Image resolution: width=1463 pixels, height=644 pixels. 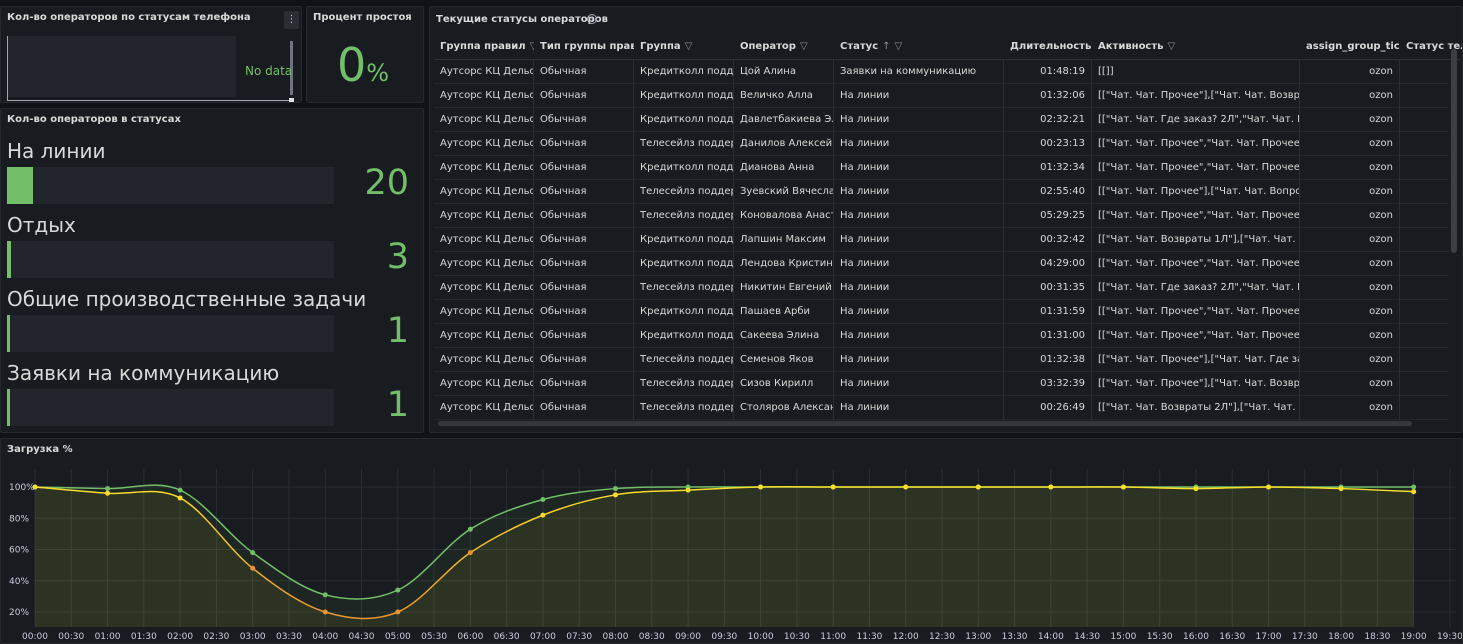 I want to click on x-tick-label: 06:30, so click(x=507, y=637).